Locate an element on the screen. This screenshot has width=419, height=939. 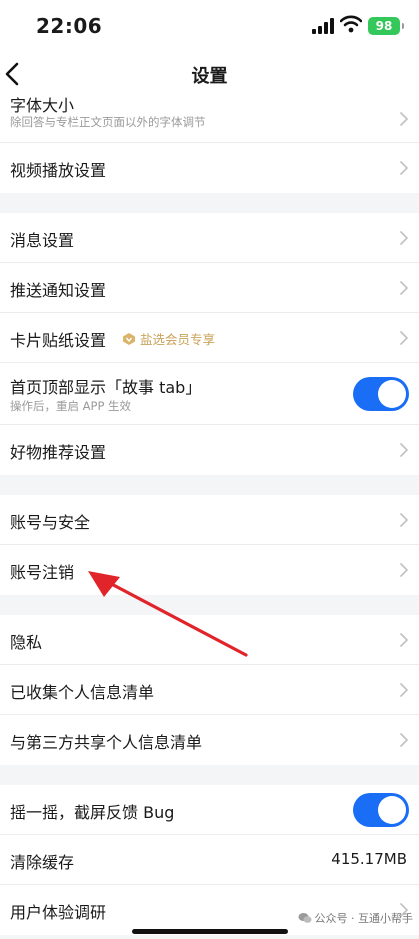
account-security-row: 账号与安全 is located at coordinates (209, 520).